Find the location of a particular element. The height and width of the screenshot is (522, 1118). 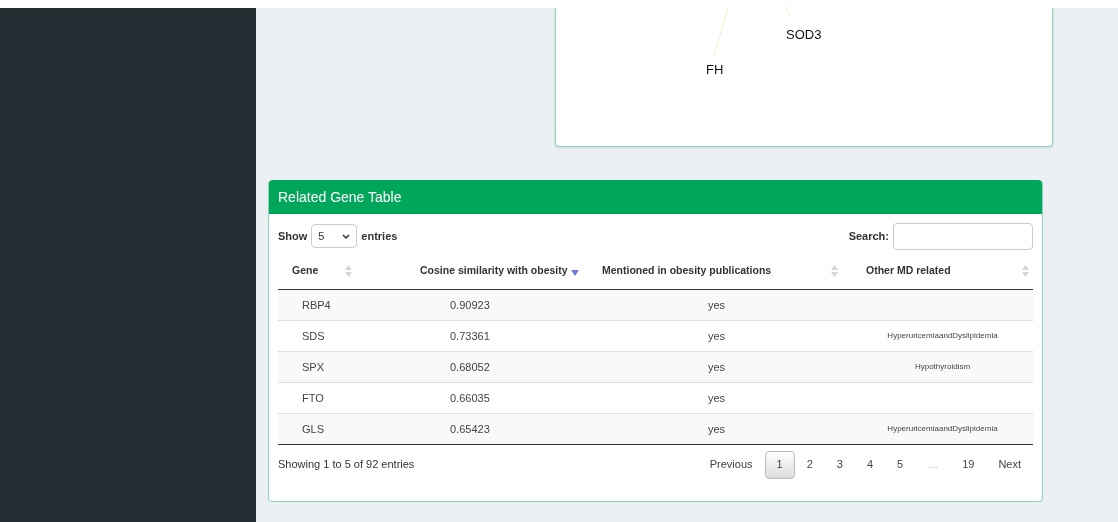

entries-label: entries is located at coordinates (379, 236).